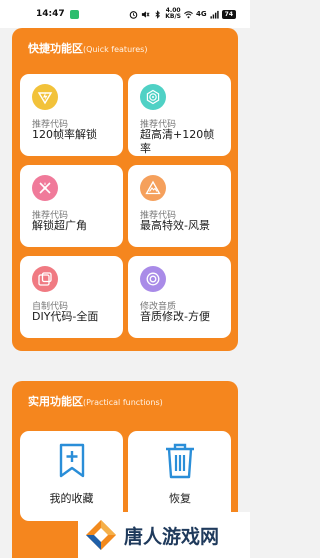 This screenshot has width=320, height=558. What do you see at coordinates (158, 14) in the screenshot?
I see `bluetooth-icon` at bounding box center [158, 14].